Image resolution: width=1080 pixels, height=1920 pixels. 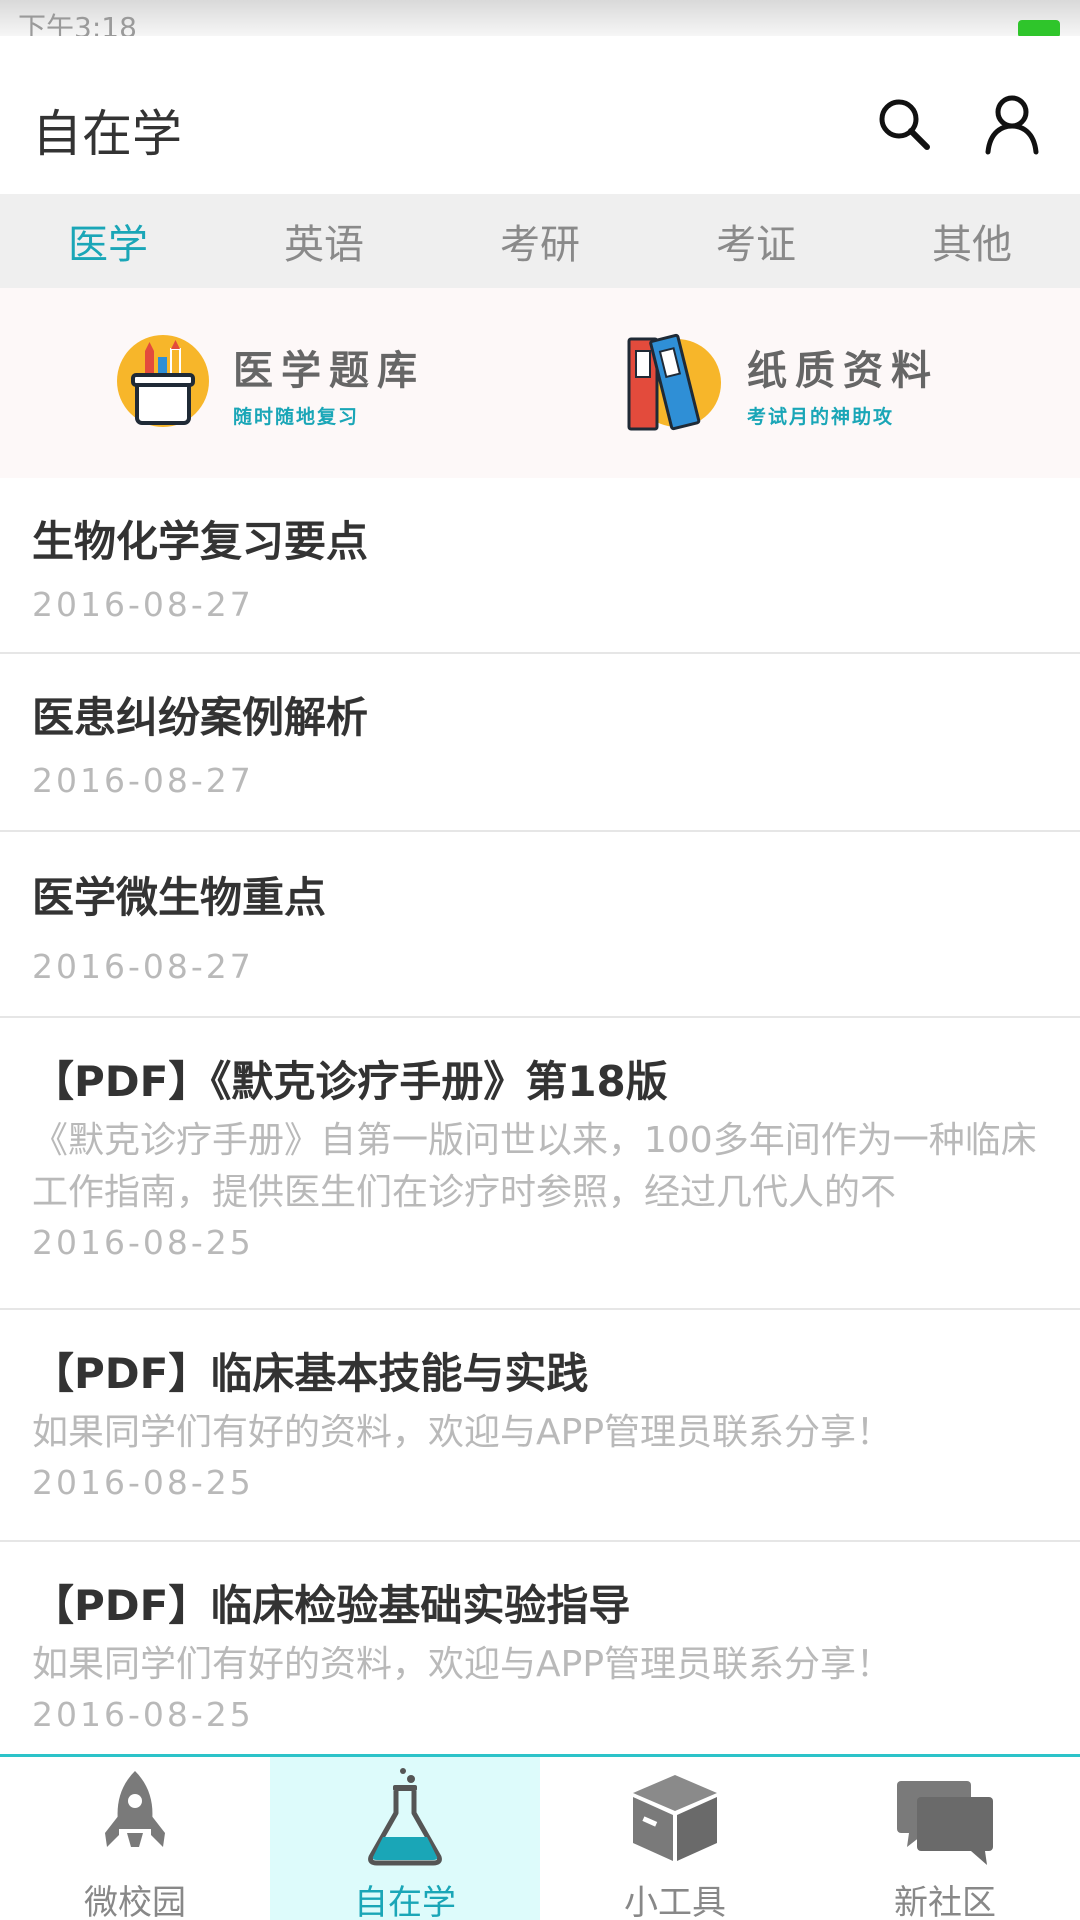 I want to click on box-icon, so click(x=675, y=1818).